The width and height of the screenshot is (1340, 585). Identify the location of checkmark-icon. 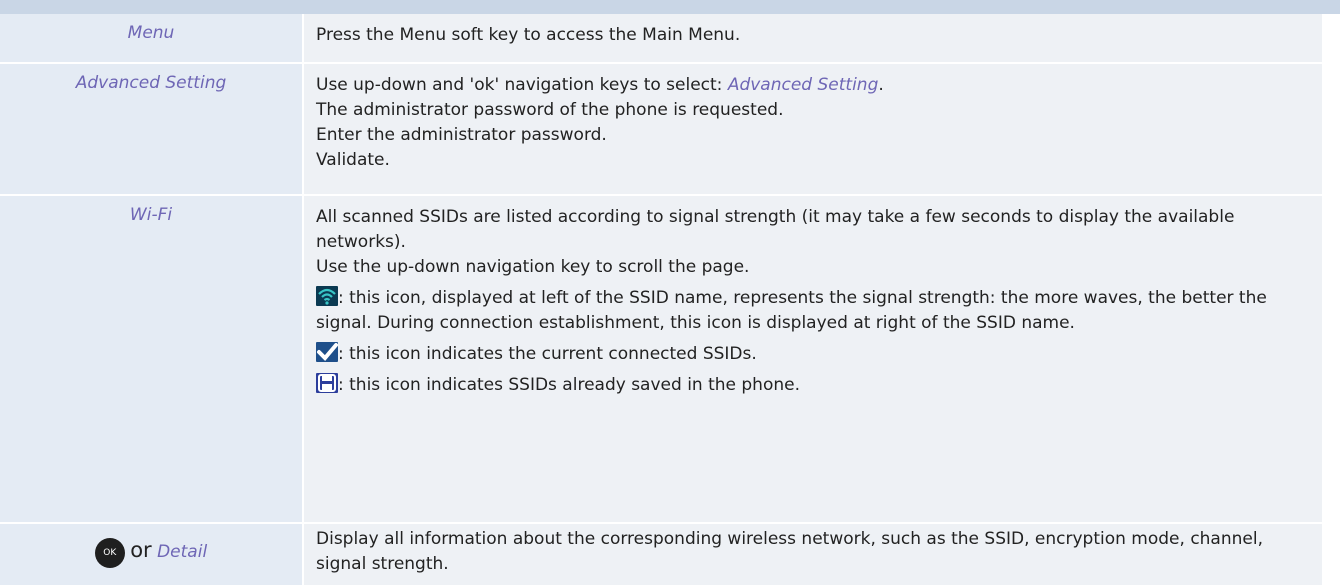
(327, 352).